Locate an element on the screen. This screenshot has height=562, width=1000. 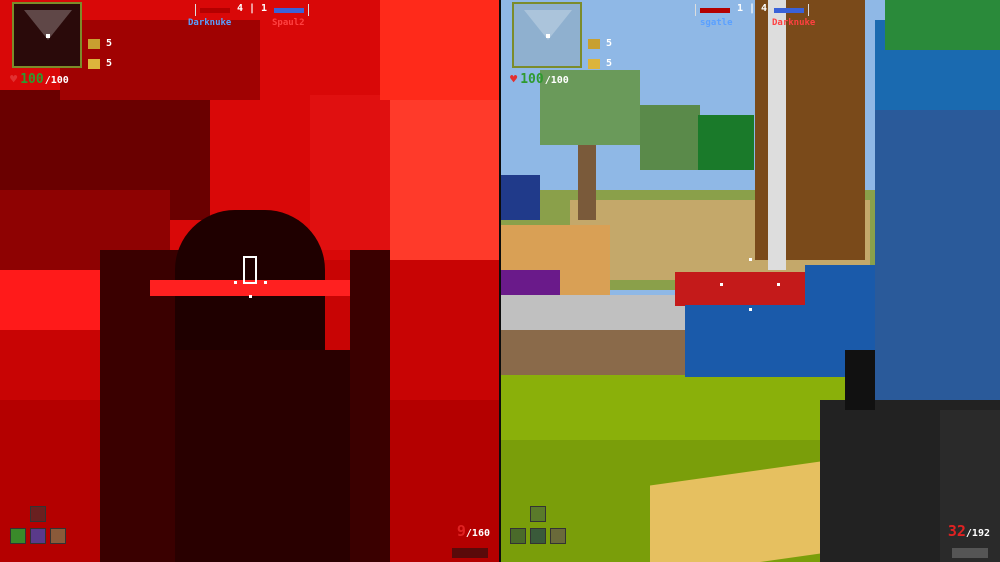
red-player-name: Spaul2 is located at coordinates (288, 23).